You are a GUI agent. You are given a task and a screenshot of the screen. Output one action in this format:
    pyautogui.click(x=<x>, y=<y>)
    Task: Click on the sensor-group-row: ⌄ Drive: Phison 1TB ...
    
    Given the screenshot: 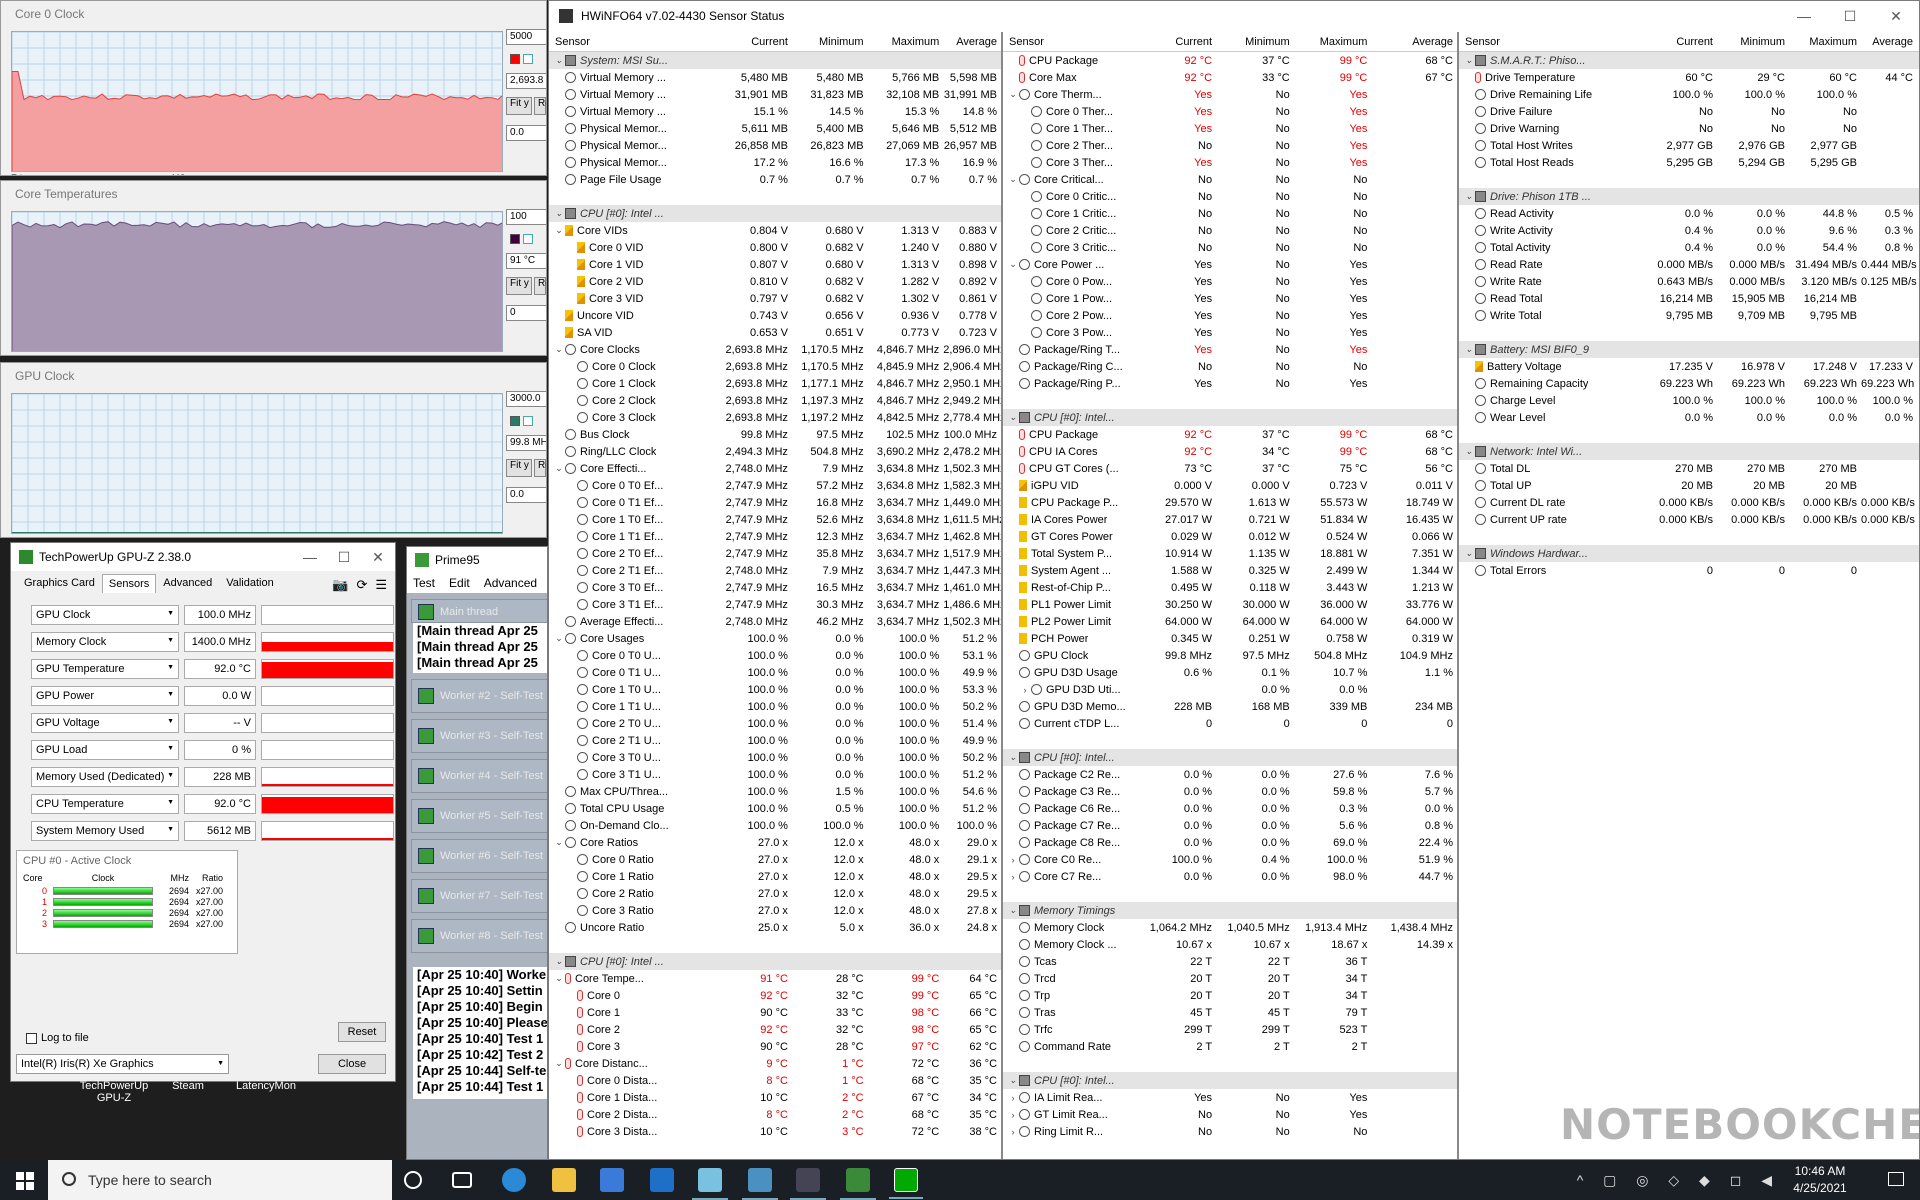 What is the action you would take?
    pyautogui.click(x=1689, y=196)
    